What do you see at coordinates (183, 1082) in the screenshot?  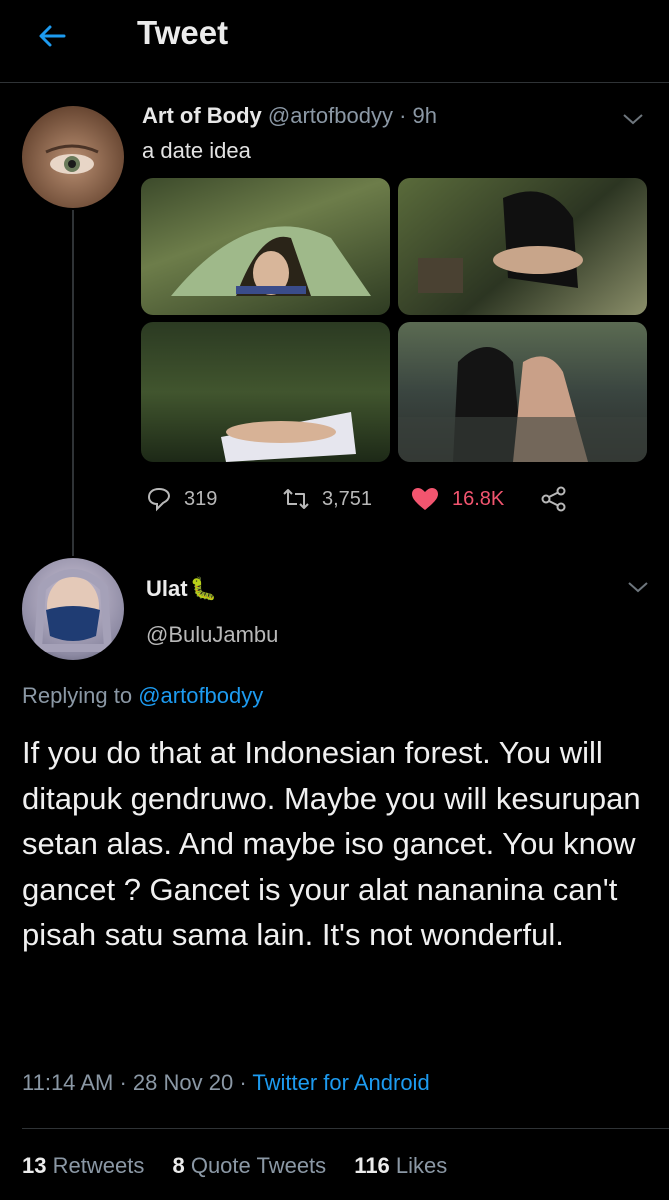 I see `tweet-date: 28 Nov 20` at bounding box center [183, 1082].